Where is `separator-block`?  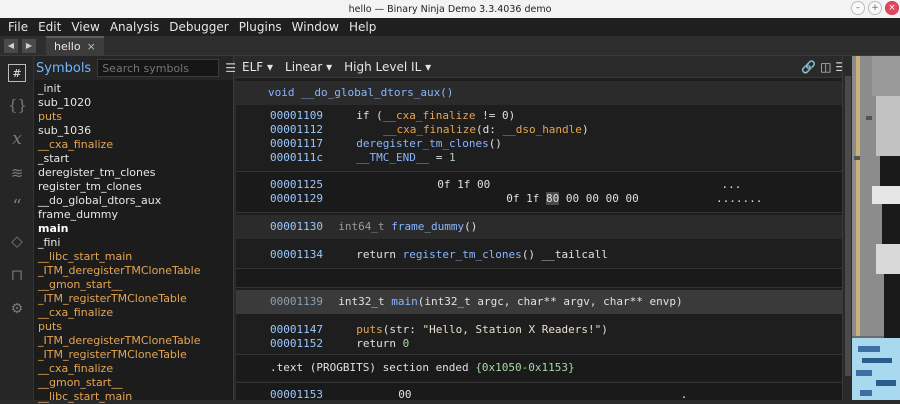 separator-block is located at coordinates (539, 278).